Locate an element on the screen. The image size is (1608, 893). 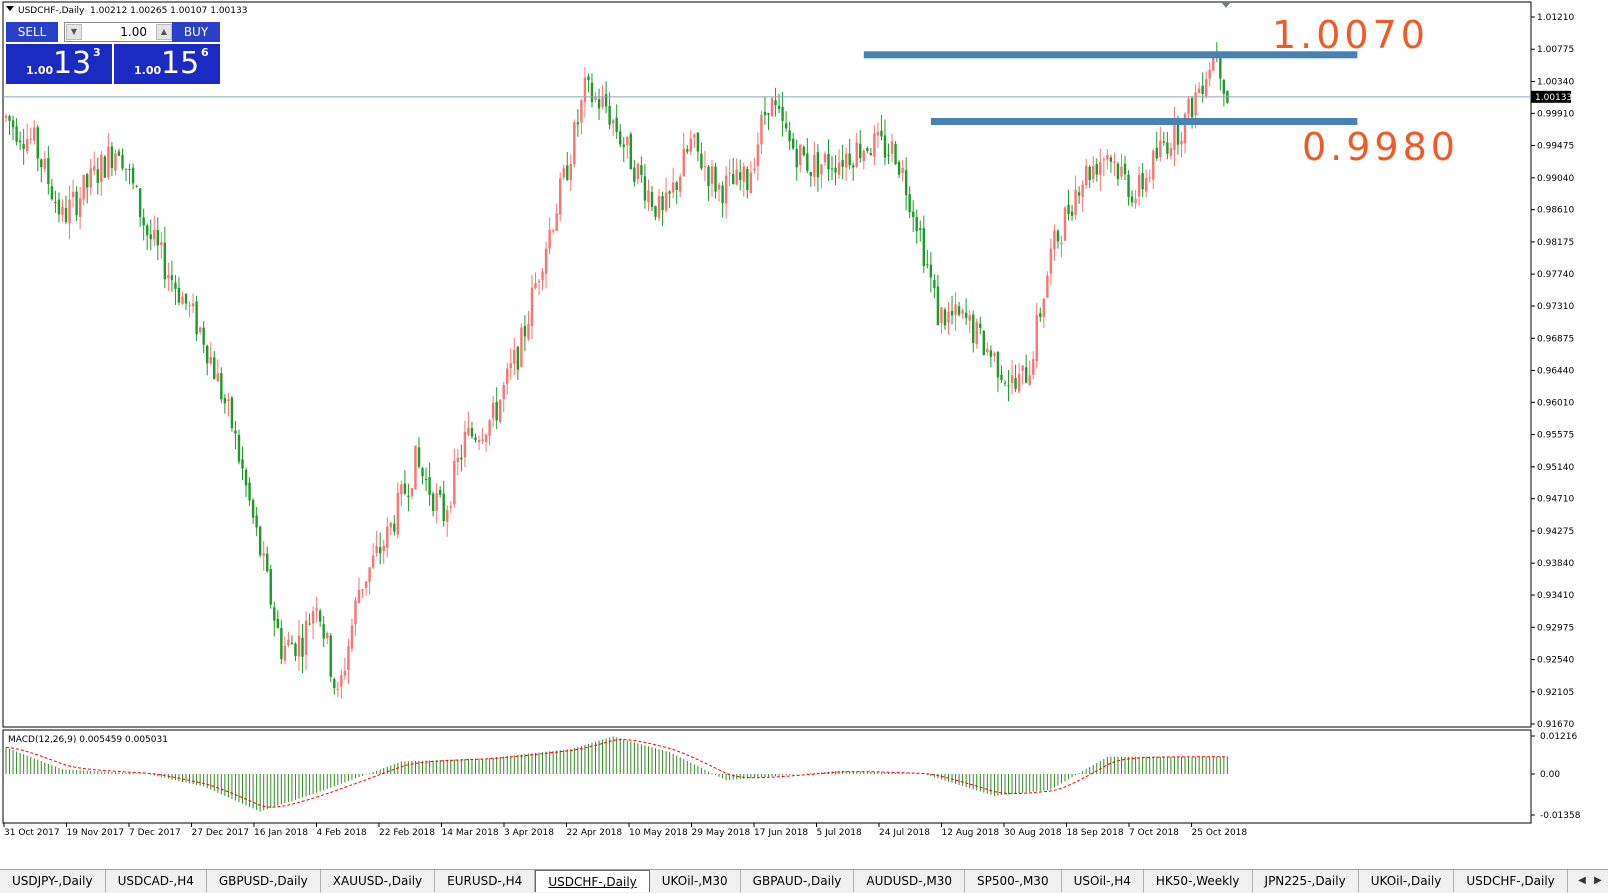
chart-tab-7: GBPAUD-,Daily is located at coordinates (798, 881).